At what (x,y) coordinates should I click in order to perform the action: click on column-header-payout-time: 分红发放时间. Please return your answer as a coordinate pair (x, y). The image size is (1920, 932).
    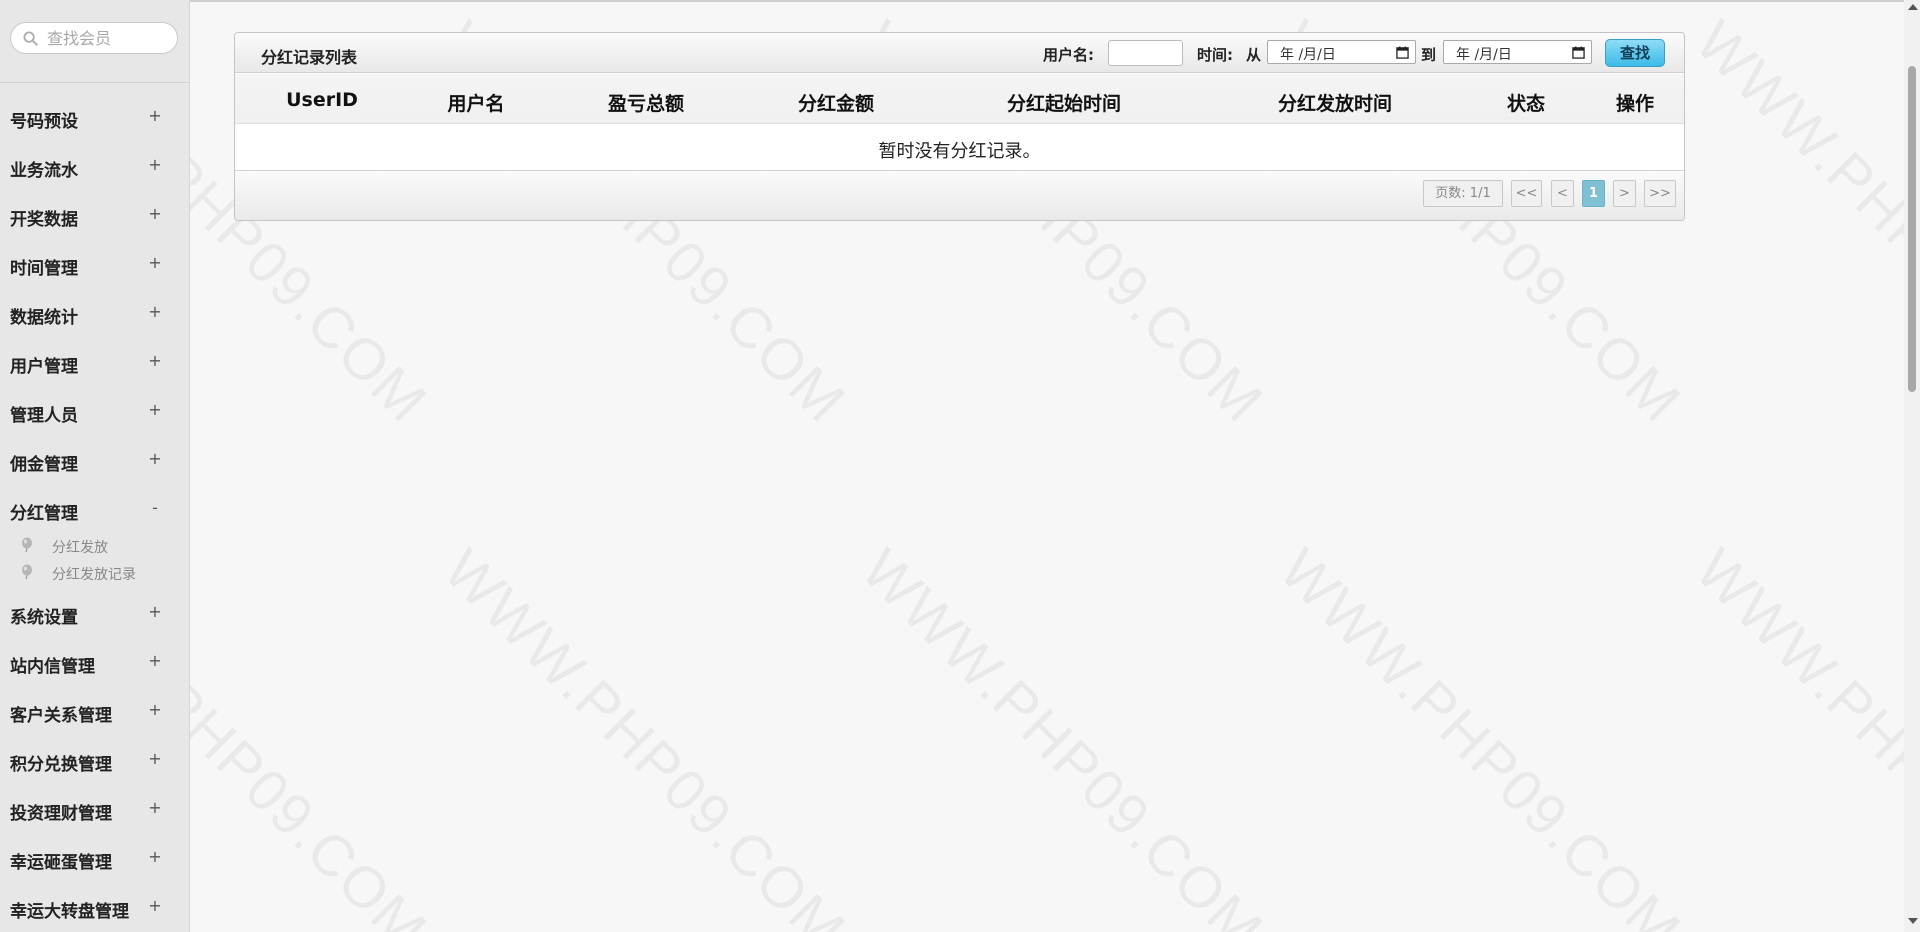
    Looking at the image, I should click on (1335, 104).